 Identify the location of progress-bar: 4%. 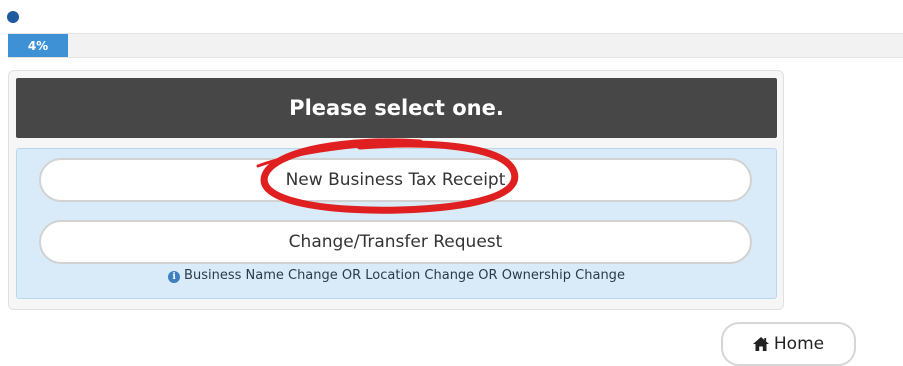
(455, 45).